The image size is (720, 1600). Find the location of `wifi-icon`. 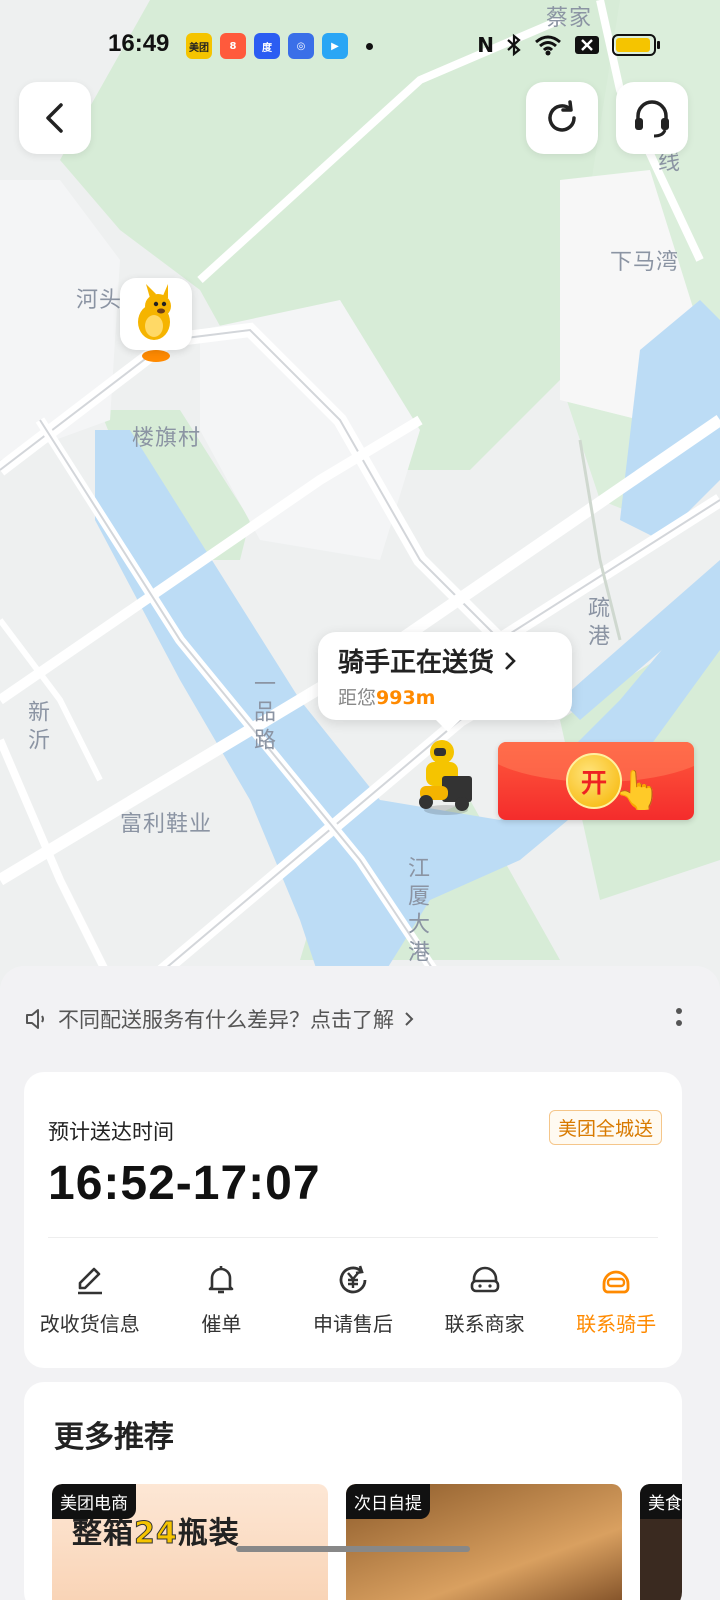

wifi-icon is located at coordinates (548, 45).